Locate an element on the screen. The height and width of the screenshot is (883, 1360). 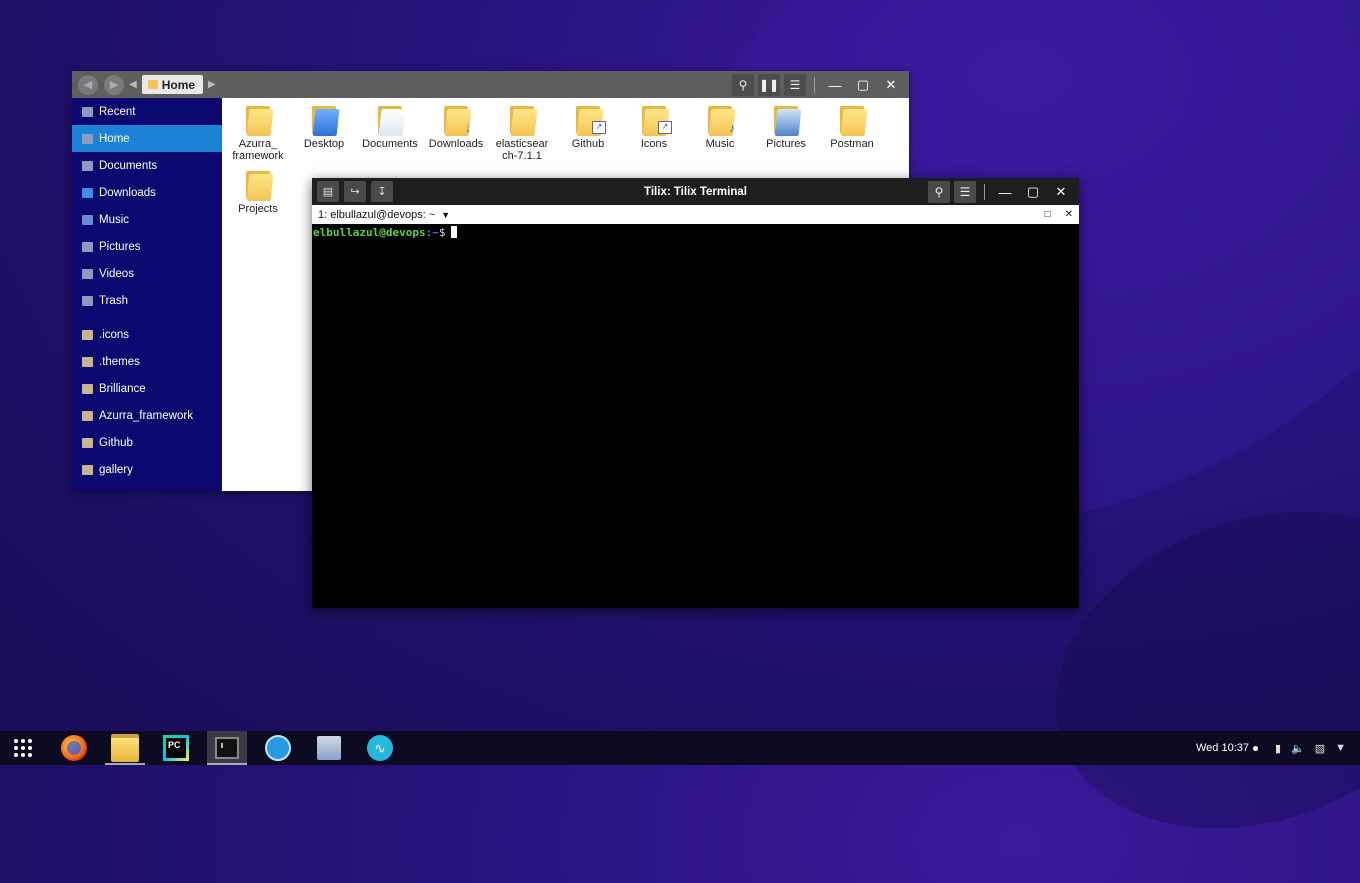
dock-document-viewer is located at coordinates (329, 748).